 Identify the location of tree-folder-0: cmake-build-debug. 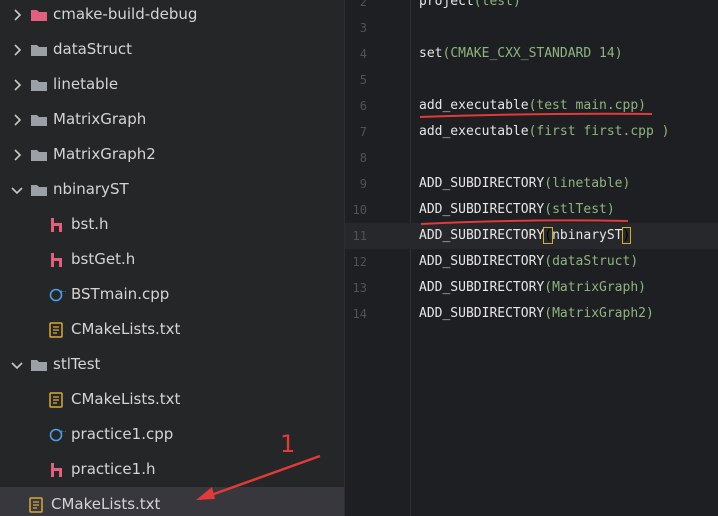
(172, 16).